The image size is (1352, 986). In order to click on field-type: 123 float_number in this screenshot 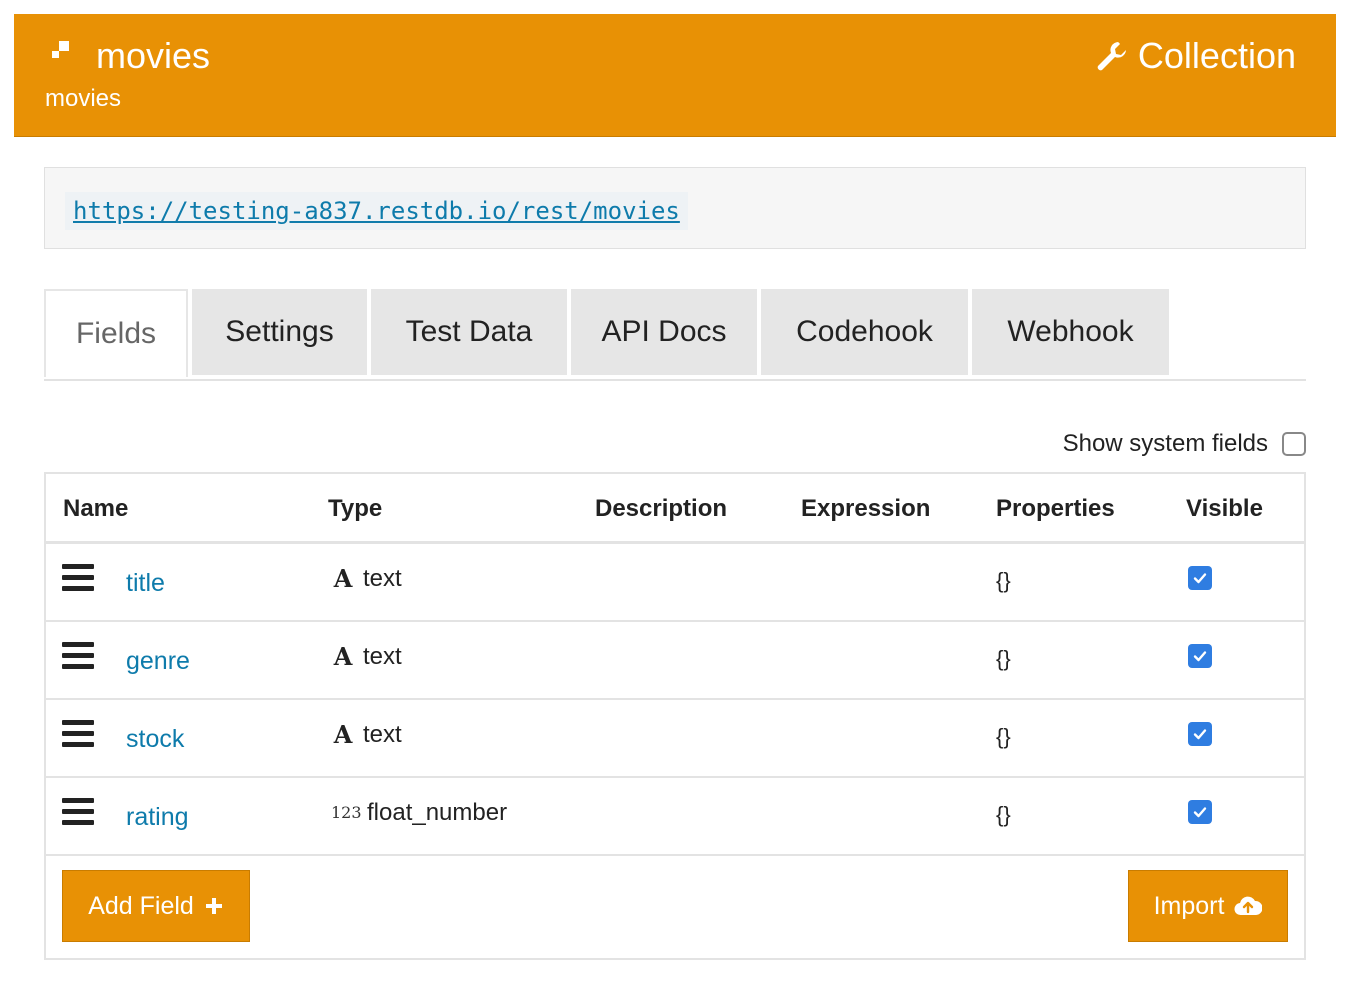, I will do `click(419, 813)`.